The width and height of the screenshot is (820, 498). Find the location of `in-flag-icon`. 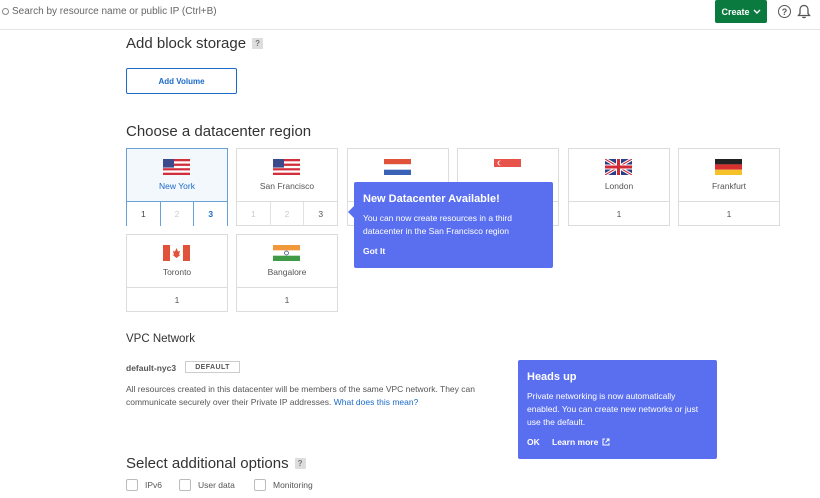

in-flag-icon is located at coordinates (286, 253).